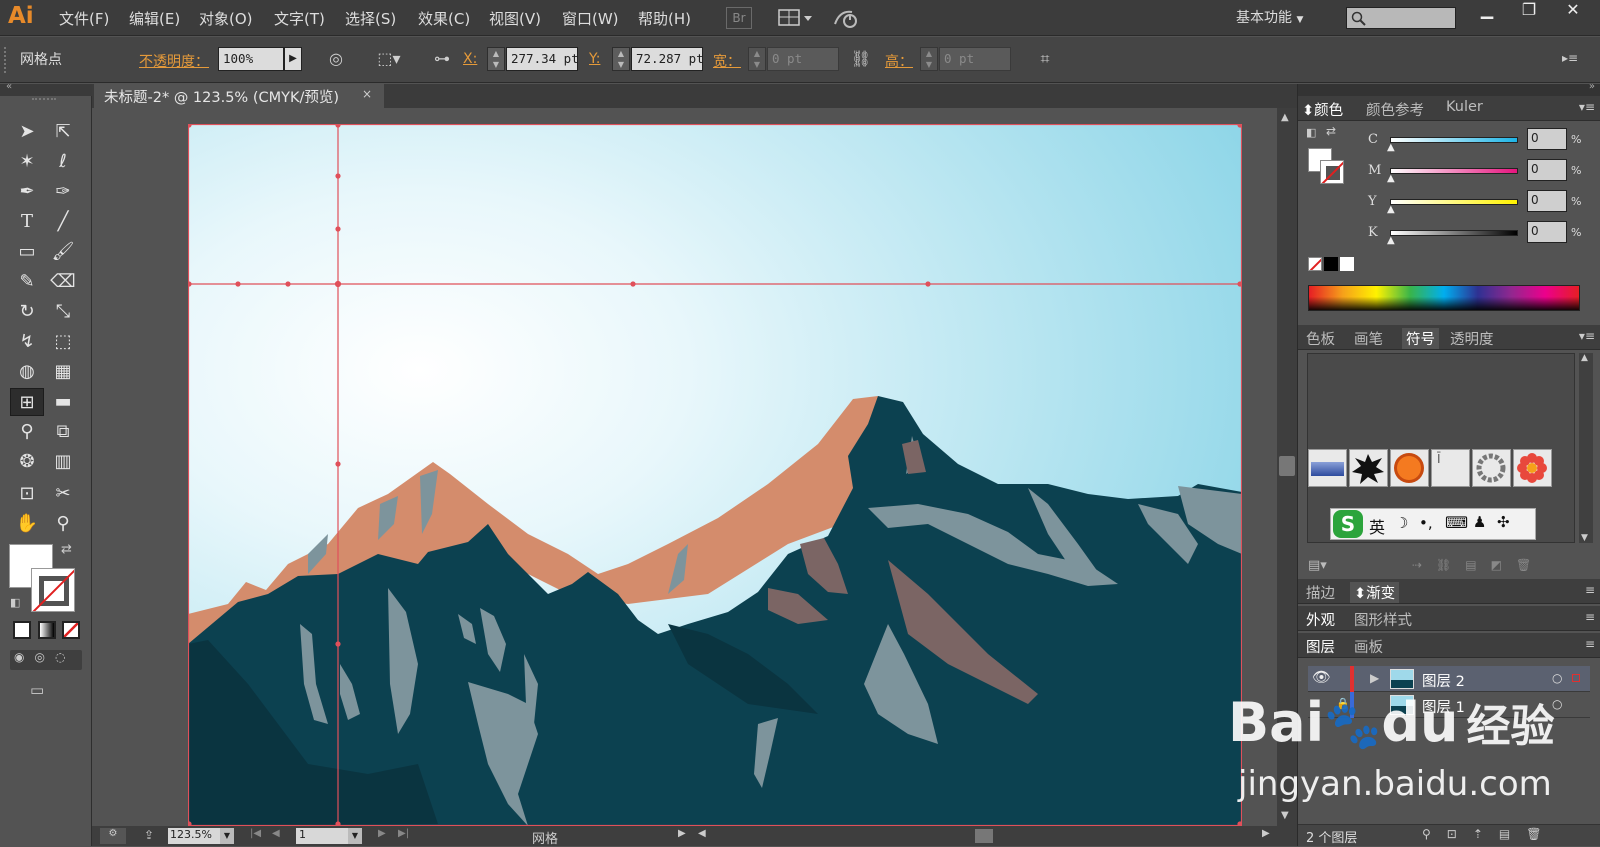 The height and width of the screenshot is (847, 1600). What do you see at coordinates (702, 833) in the screenshot?
I see `scroll-left-icon: ◀` at bounding box center [702, 833].